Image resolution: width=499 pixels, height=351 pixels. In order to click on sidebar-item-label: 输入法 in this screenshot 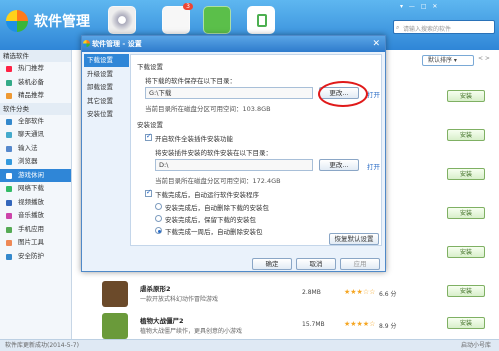, I will do `click(28, 147)`.